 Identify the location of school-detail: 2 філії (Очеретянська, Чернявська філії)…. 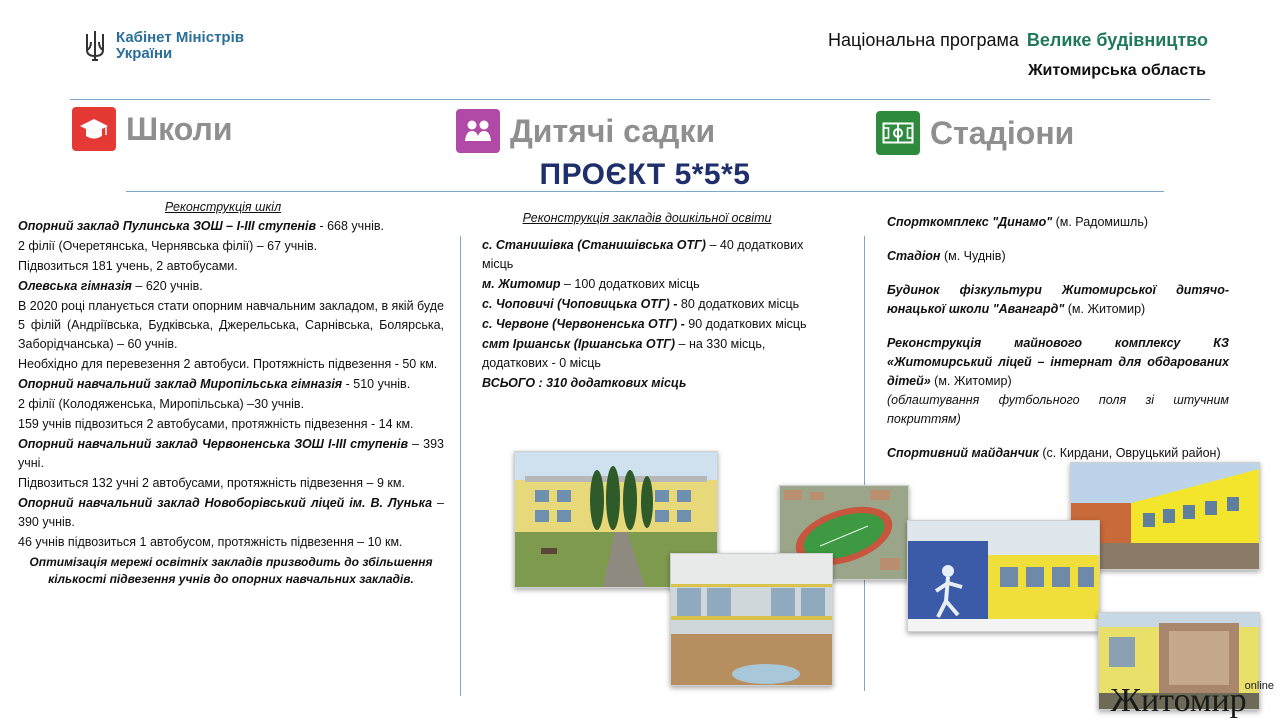
(168, 246).